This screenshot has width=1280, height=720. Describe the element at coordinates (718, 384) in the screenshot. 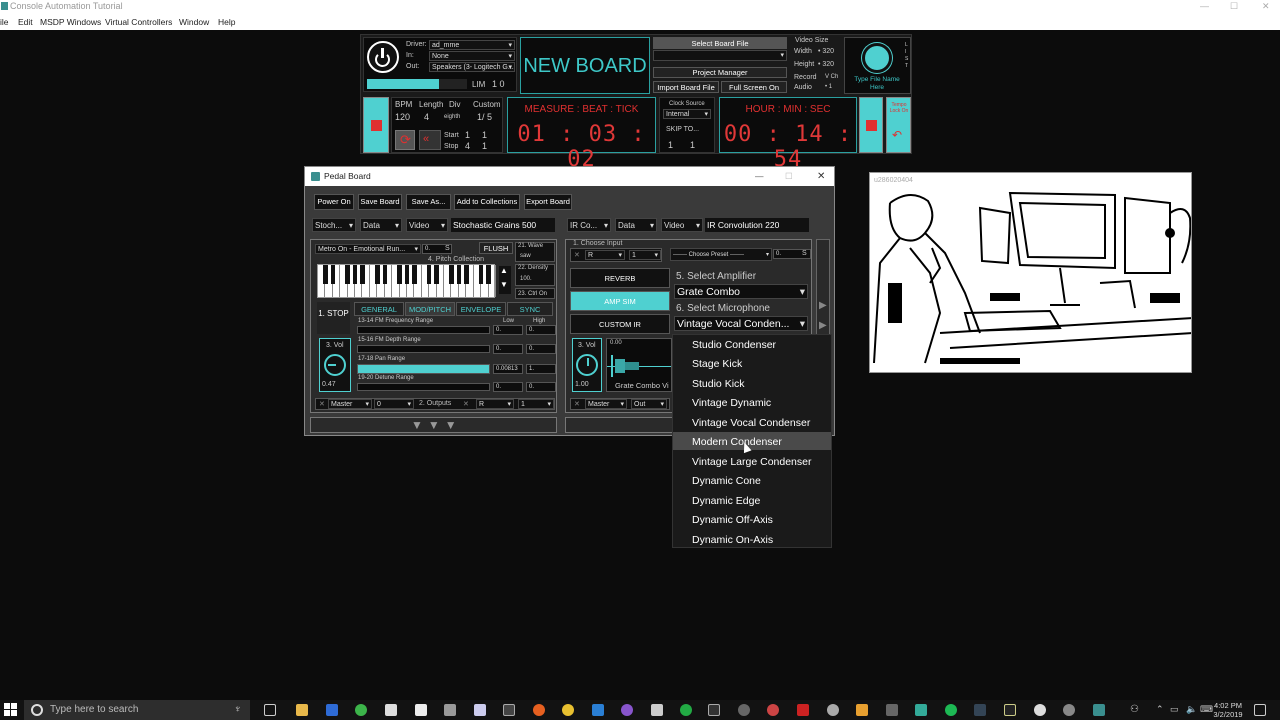

I see `mic-option-studio-kick: Studio Kick` at that location.